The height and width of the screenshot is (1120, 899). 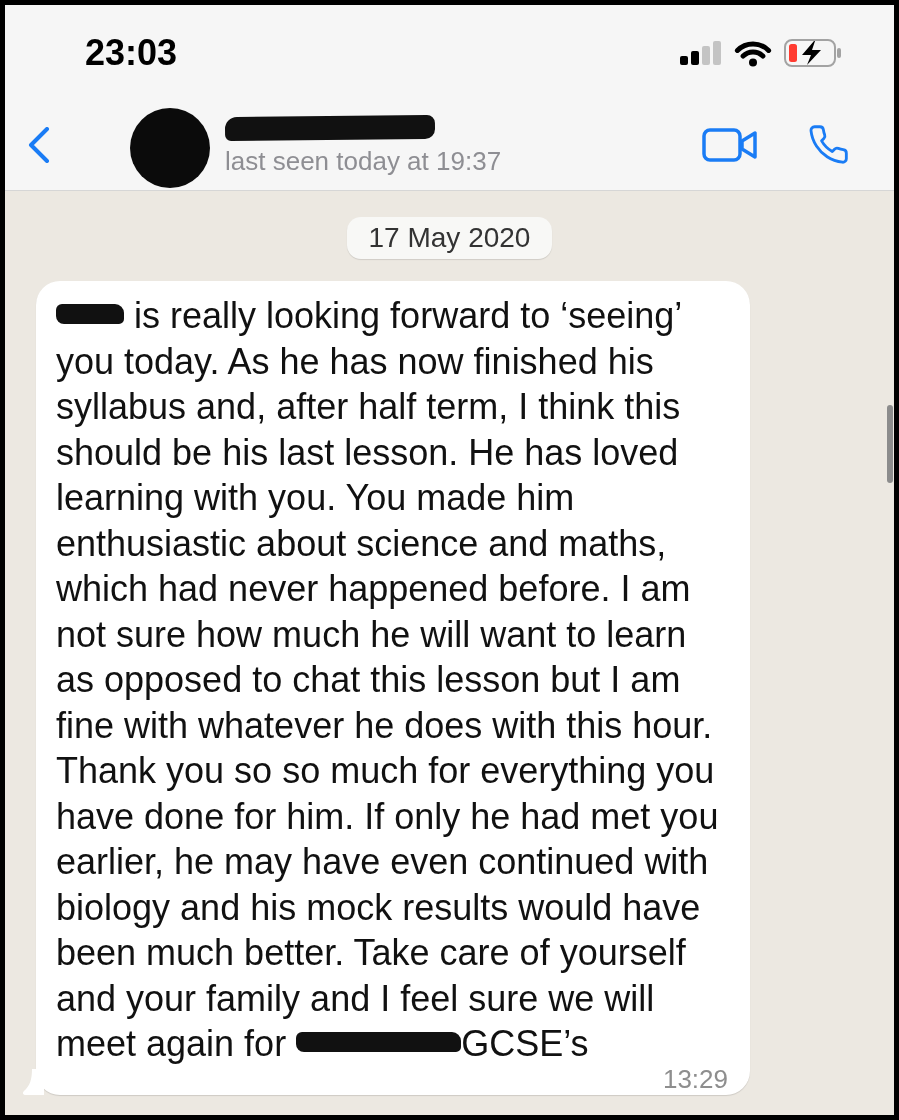 I want to click on back-chevron-icon, so click(x=39, y=145).